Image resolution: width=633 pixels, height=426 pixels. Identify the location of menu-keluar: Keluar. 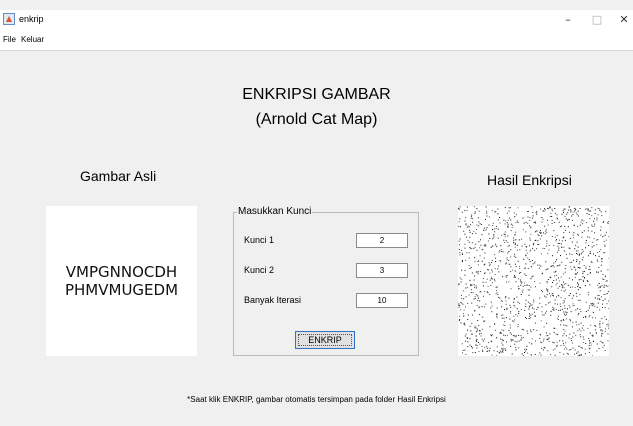
(32, 39).